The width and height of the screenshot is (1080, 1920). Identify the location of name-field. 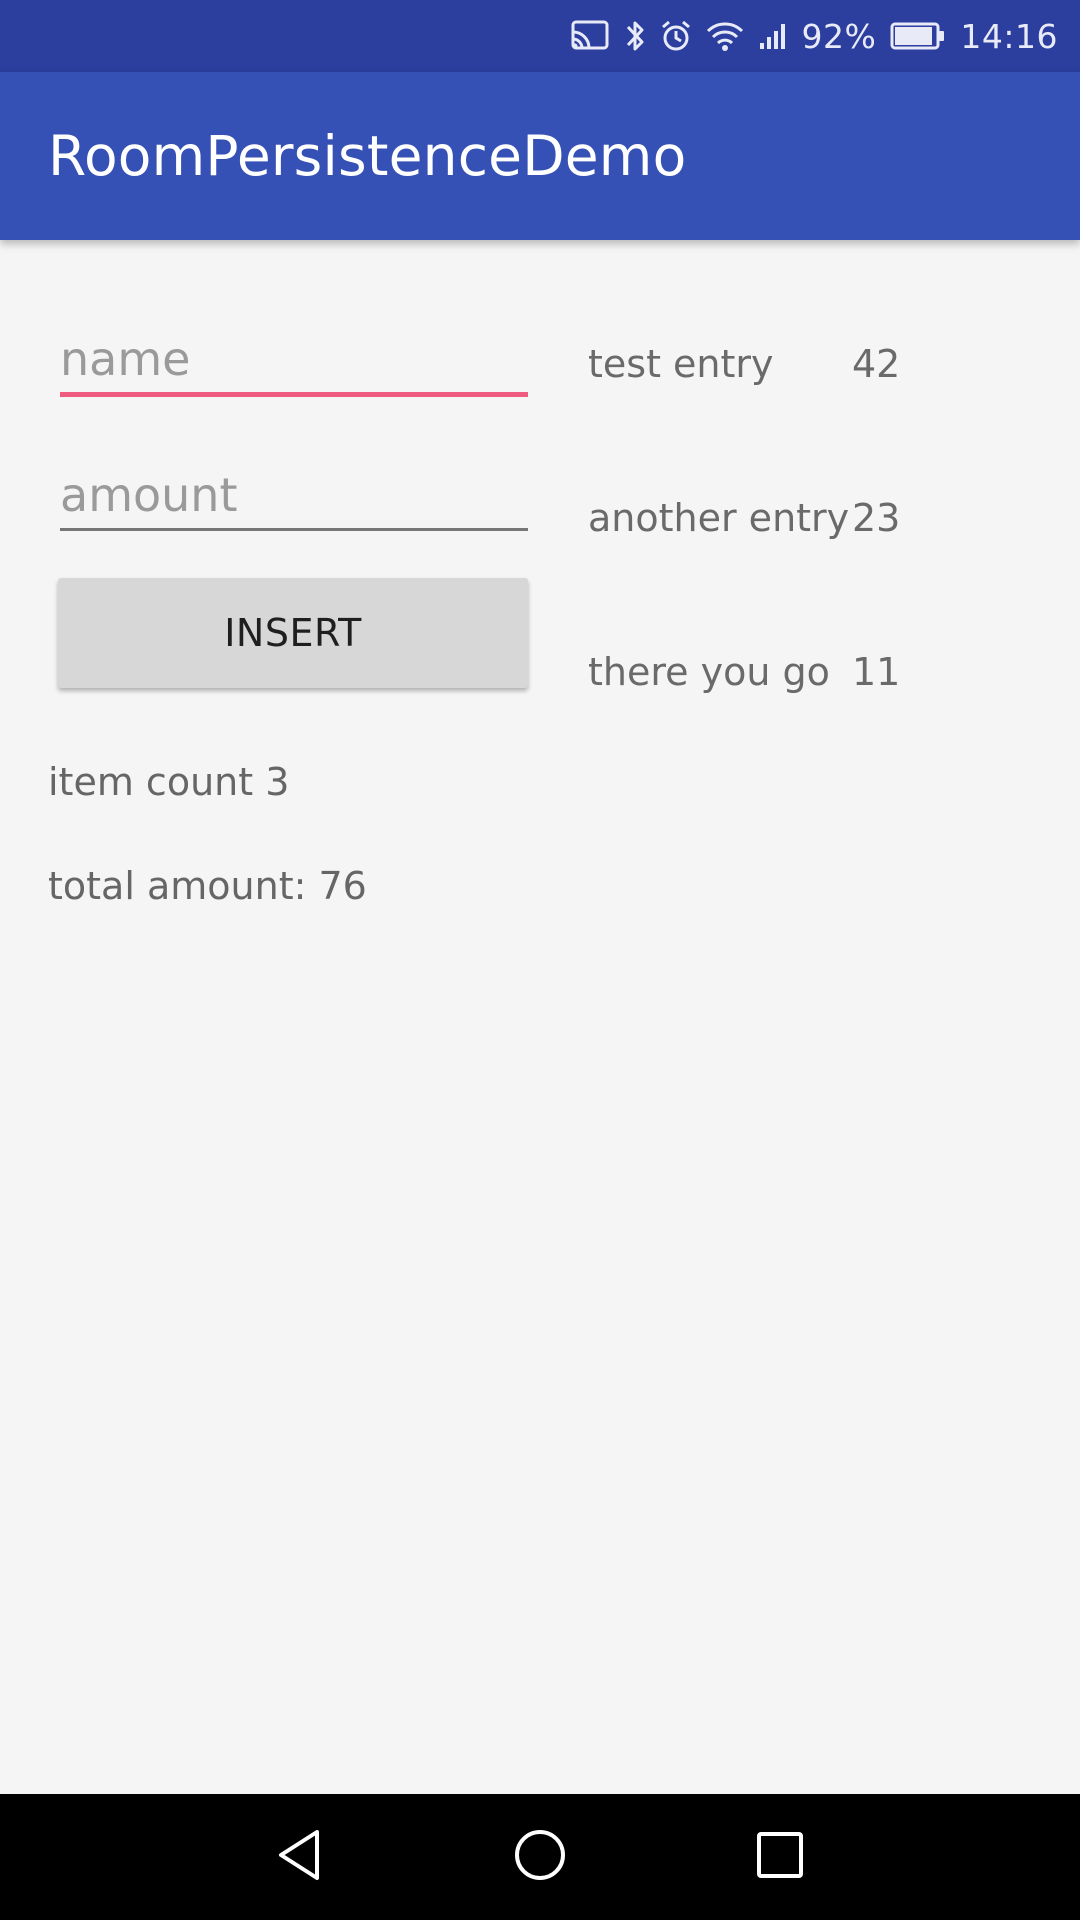
(294, 361).